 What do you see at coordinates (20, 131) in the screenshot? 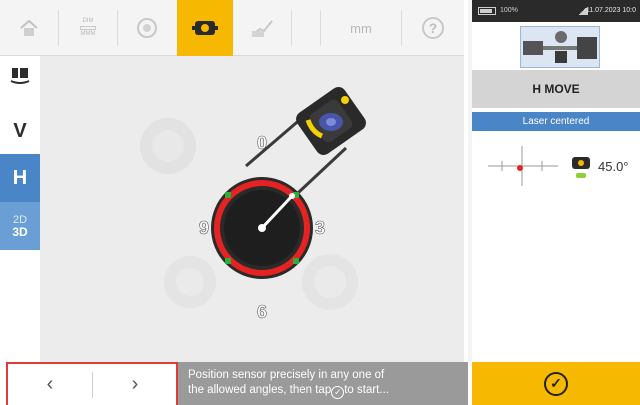
I see `vertical-button: V` at bounding box center [20, 131].